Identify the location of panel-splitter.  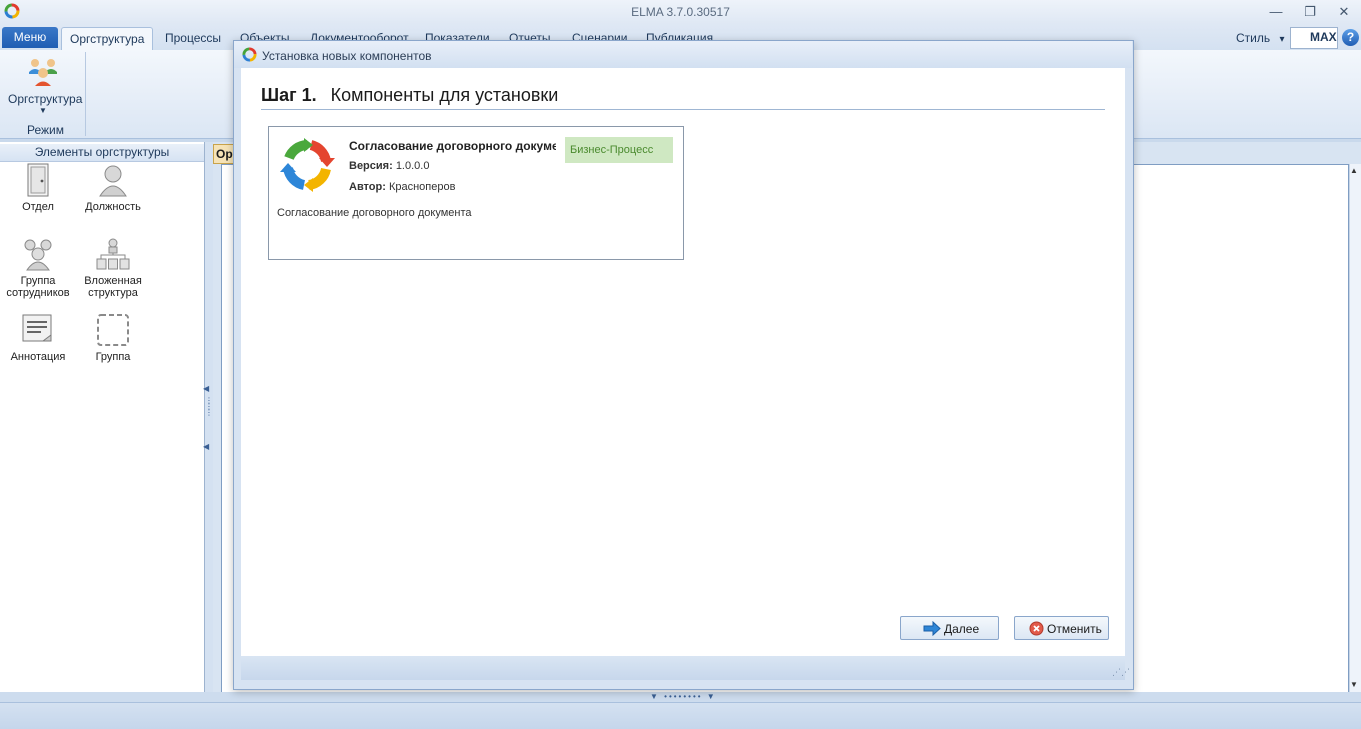
(209, 417).